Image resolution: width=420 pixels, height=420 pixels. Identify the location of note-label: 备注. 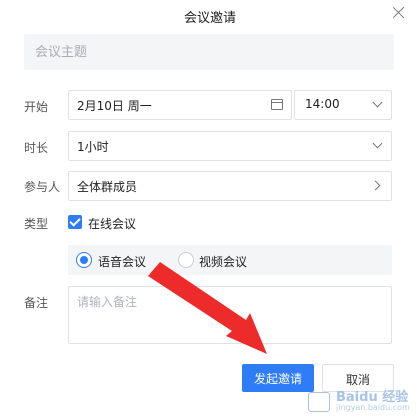
(36, 303).